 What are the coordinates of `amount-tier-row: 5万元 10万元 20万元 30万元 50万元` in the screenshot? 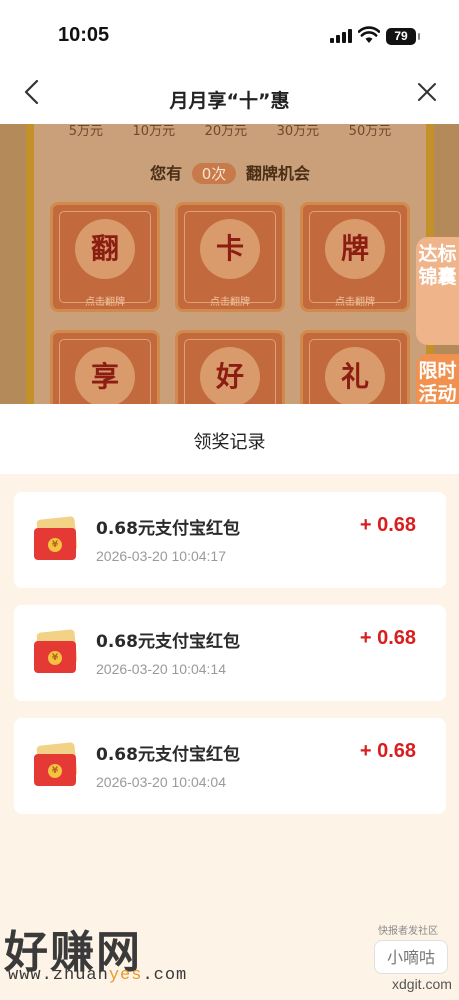 It's located at (230, 131).